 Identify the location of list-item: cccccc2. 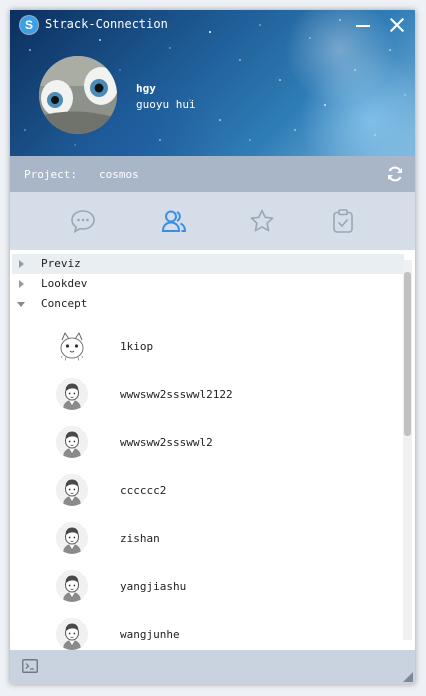
(206, 492).